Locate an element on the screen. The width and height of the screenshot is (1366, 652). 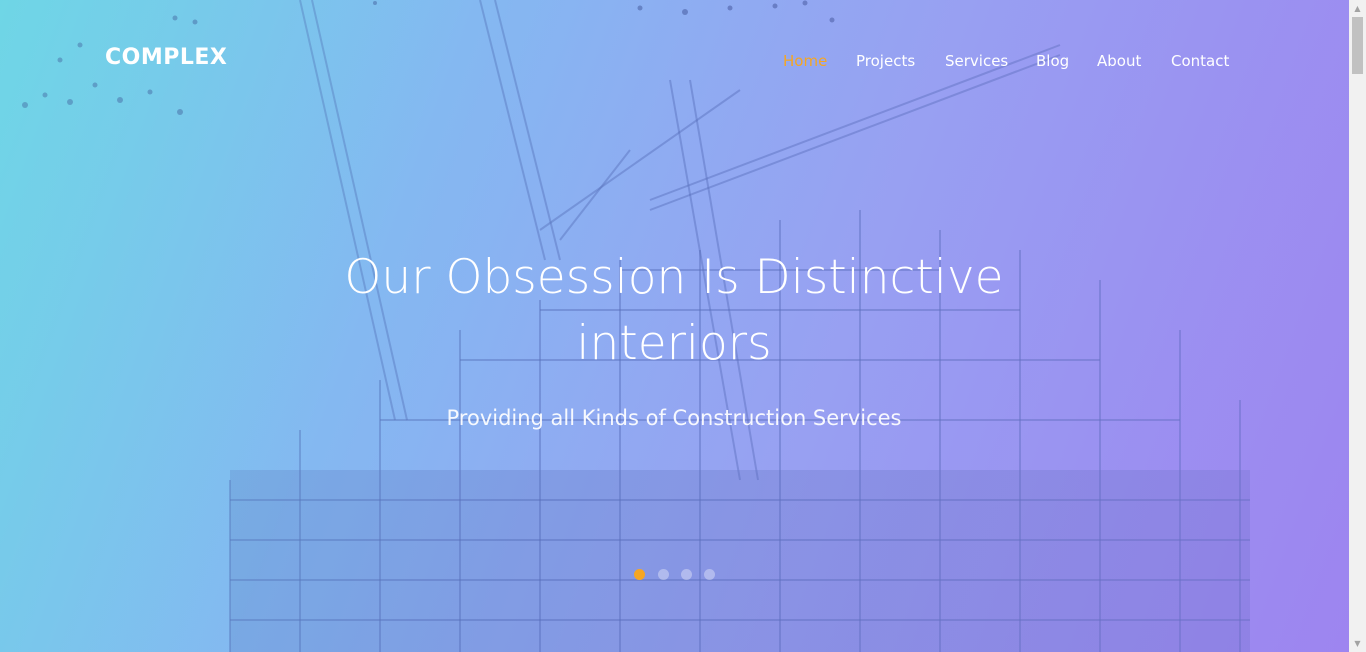
vertical-scrollbar: ▲ ▼ is located at coordinates (1357, 326).